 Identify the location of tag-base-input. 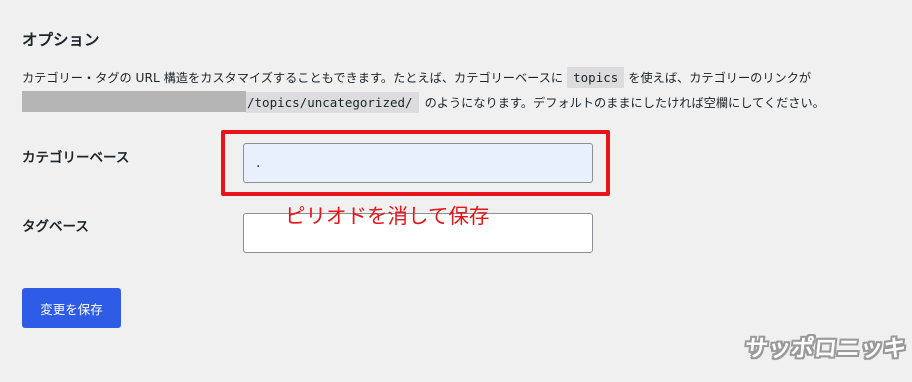
(418, 233).